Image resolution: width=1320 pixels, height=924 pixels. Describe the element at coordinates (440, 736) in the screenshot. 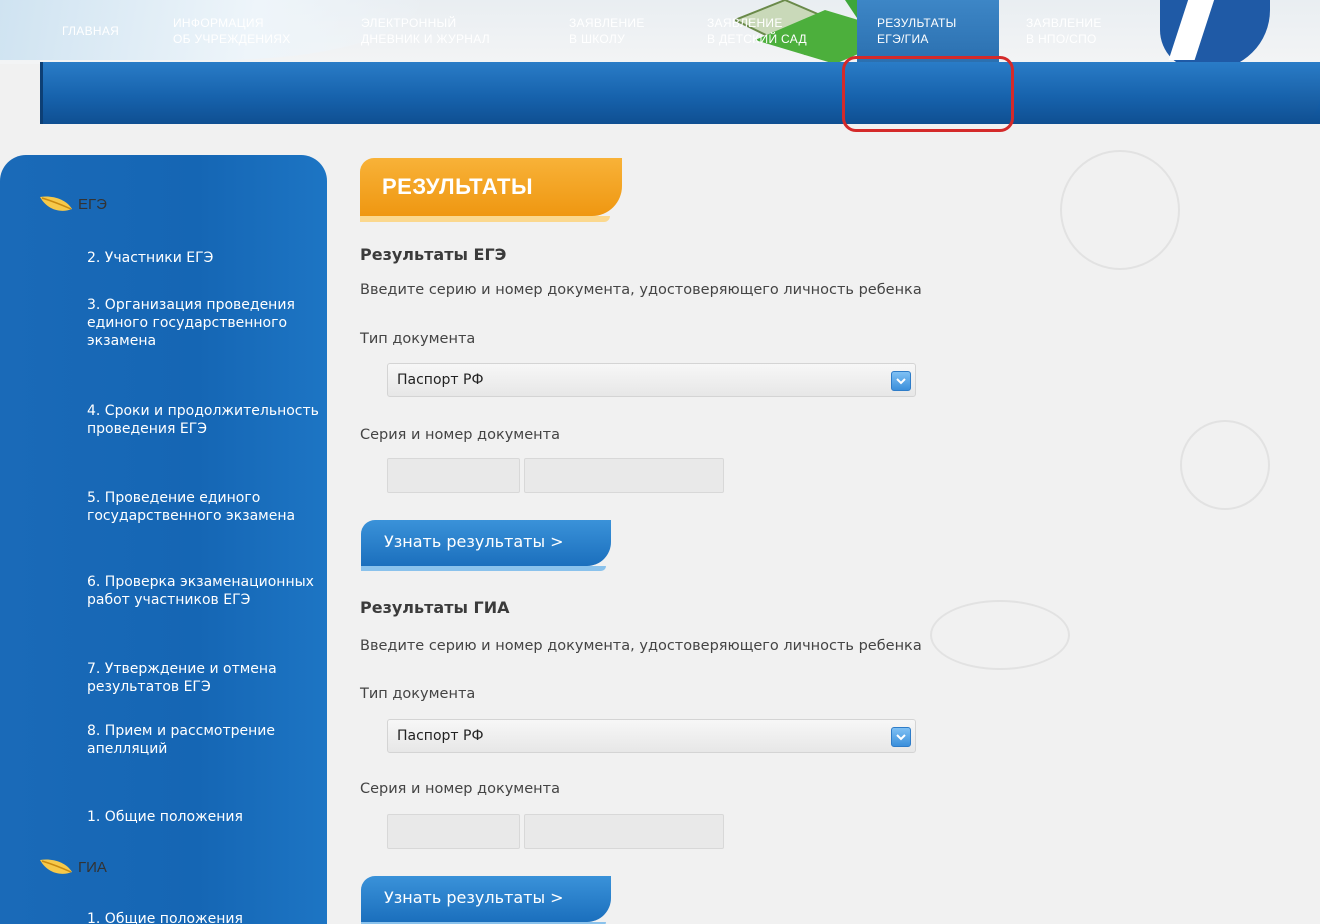

I see `gia-doc-type-value: Паспорт РФ` at that location.